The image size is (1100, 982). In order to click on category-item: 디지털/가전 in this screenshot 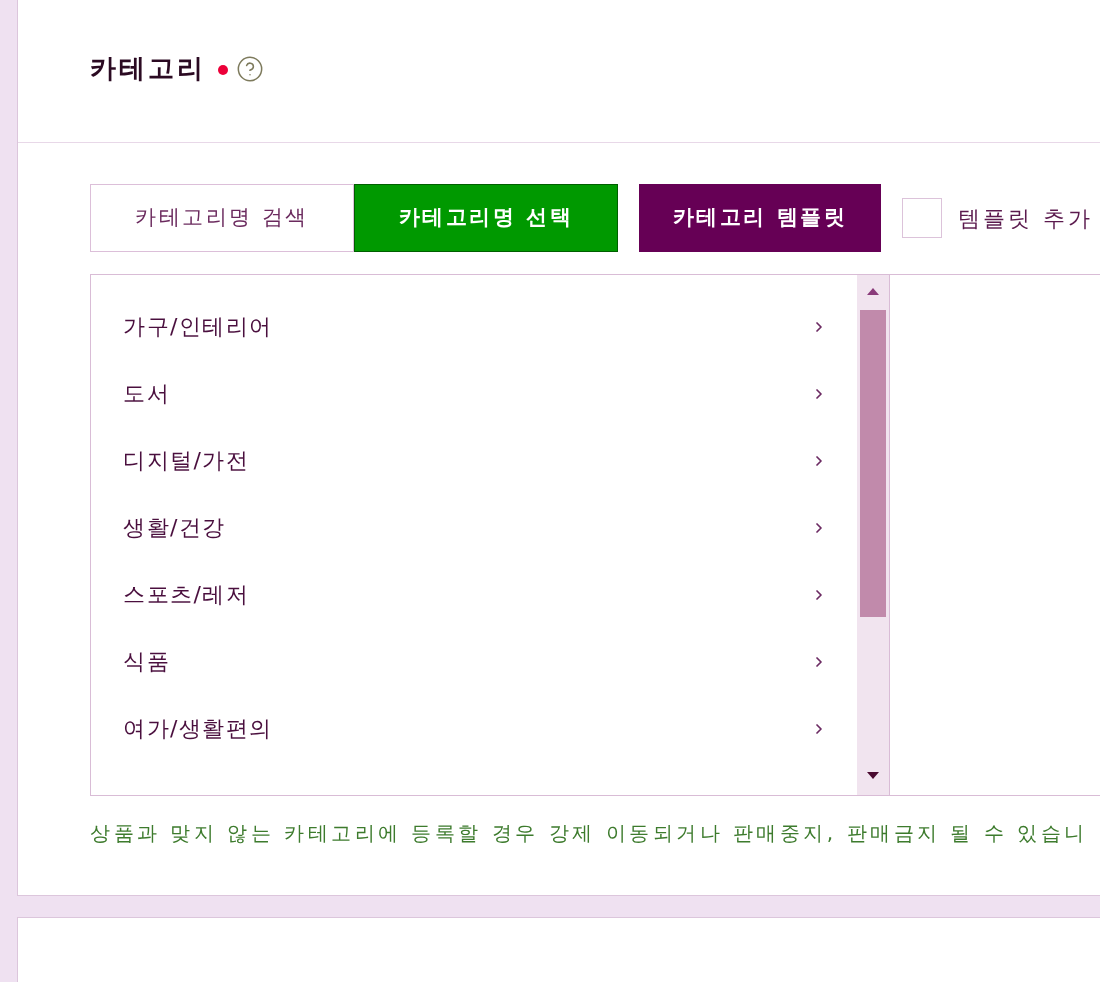, I will do `click(474, 460)`.